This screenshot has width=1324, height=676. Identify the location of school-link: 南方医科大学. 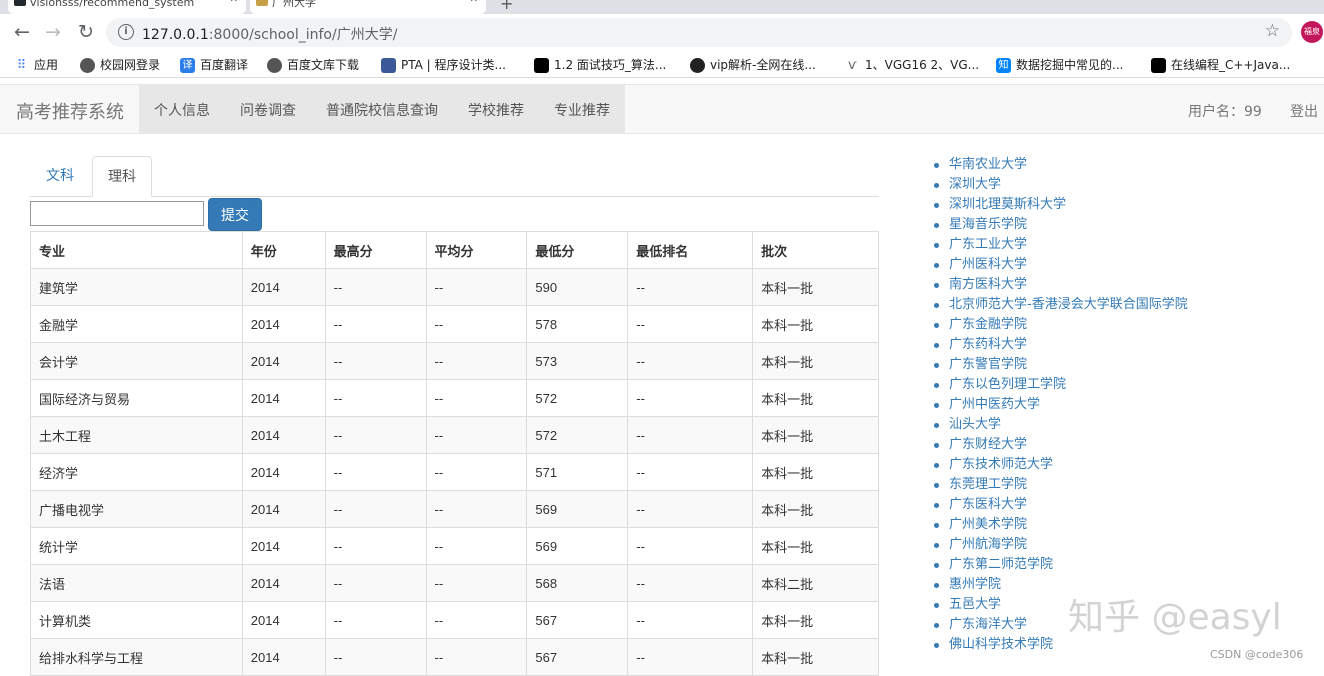
(1059, 286).